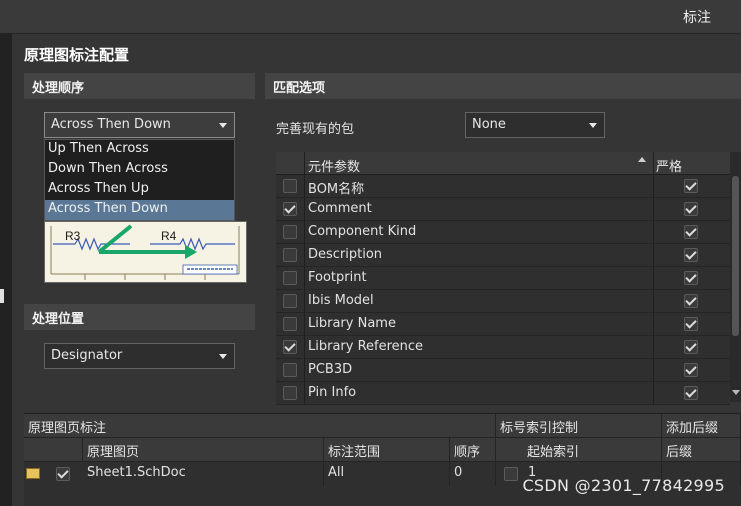 This screenshot has height=506, width=741. Describe the element at coordinates (87, 355) in the screenshot. I see `position-dropdown-value: Designator` at that location.